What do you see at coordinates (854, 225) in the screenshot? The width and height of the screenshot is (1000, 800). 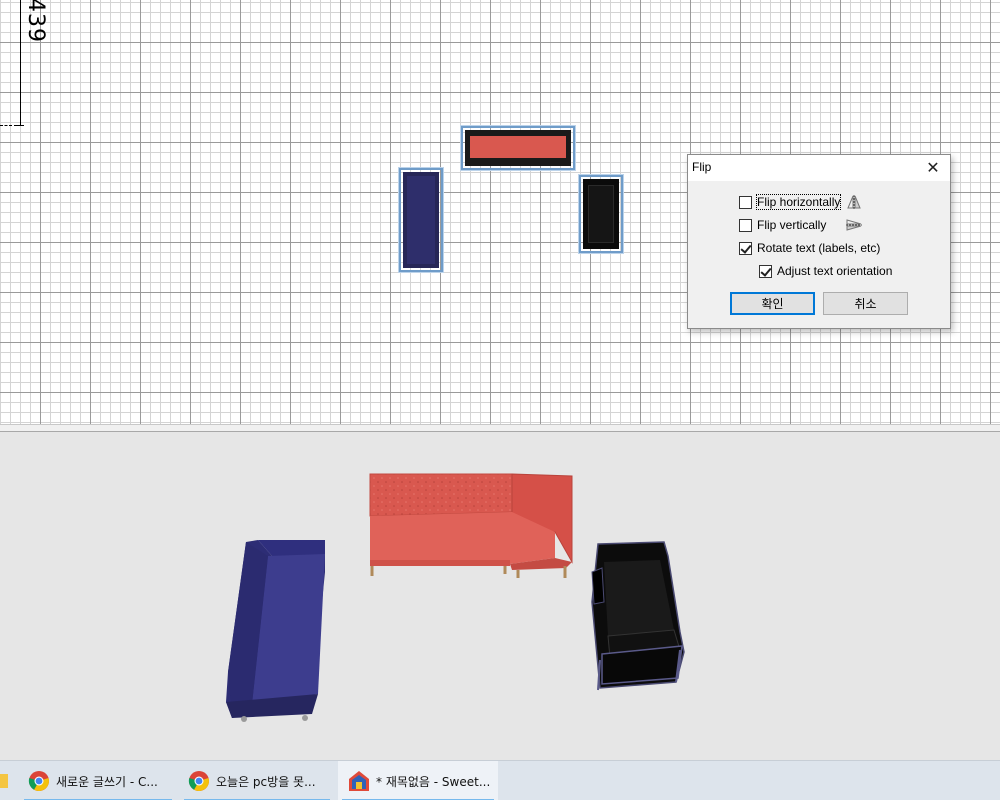 I see `flip-vertical-icon` at bounding box center [854, 225].